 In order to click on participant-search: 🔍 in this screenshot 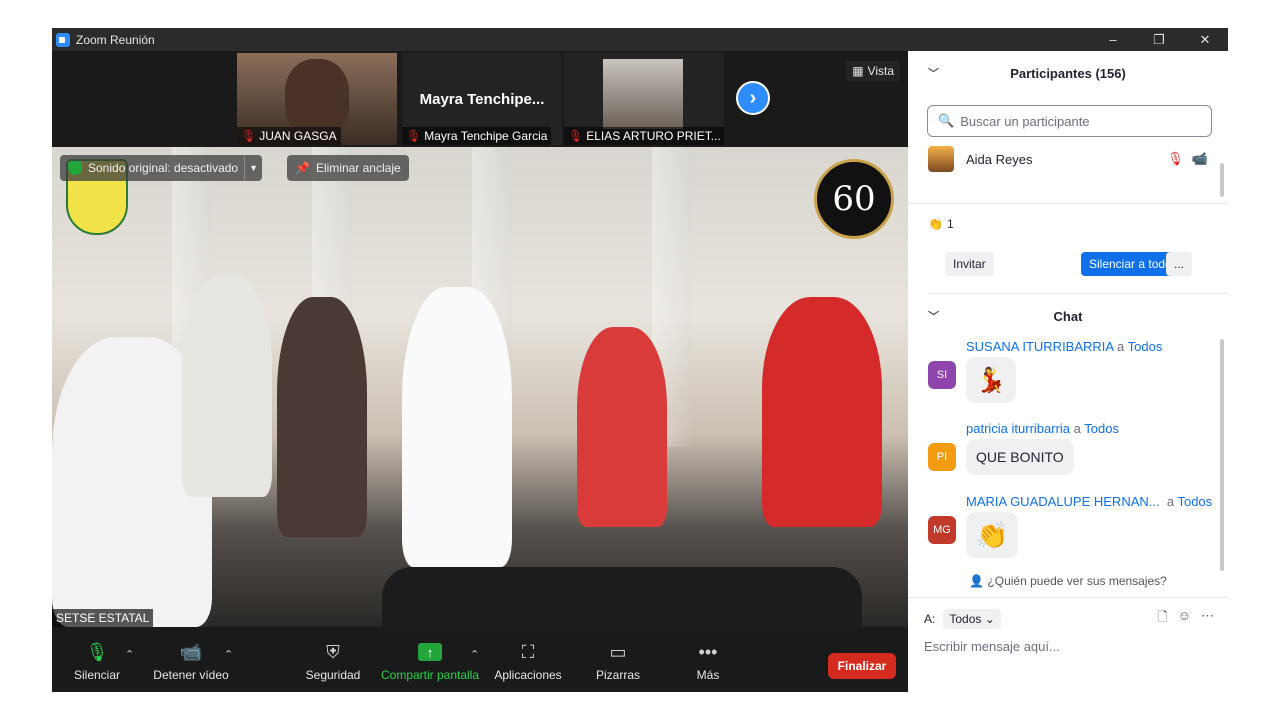, I will do `click(1069, 121)`.